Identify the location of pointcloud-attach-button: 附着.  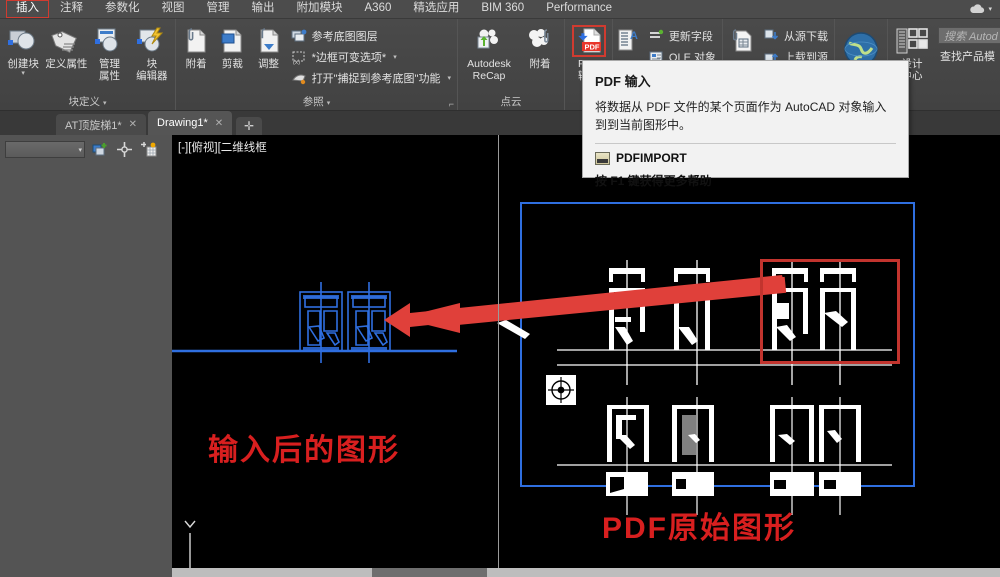
(540, 46).